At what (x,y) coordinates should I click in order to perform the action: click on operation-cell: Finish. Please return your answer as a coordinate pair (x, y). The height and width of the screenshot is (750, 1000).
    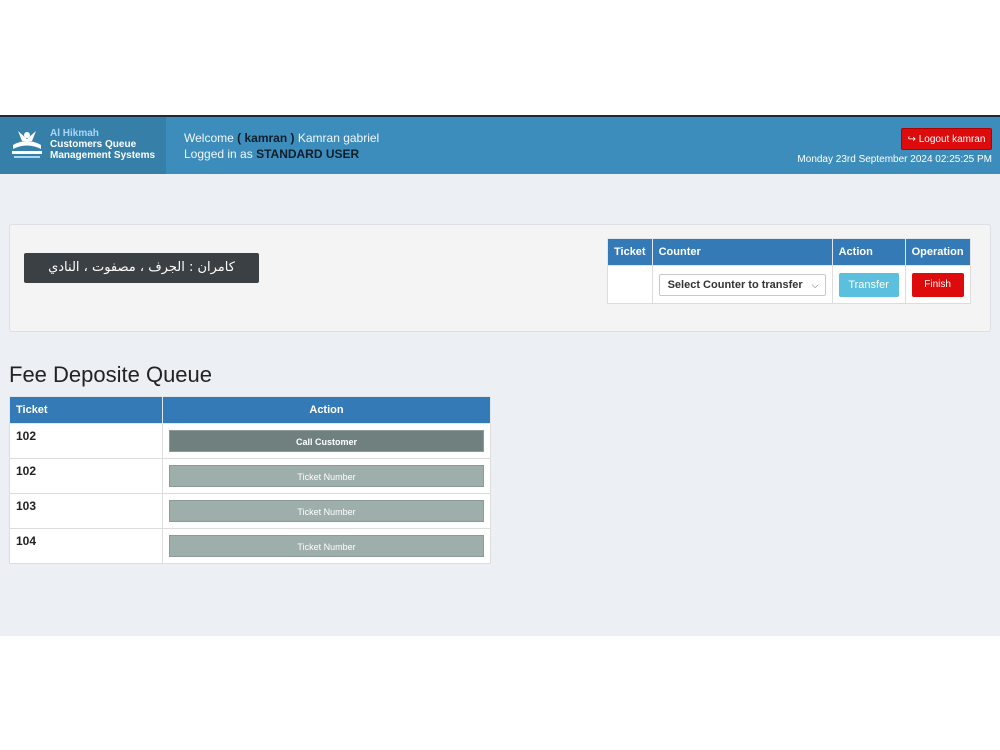
    Looking at the image, I should click on (937, 284).